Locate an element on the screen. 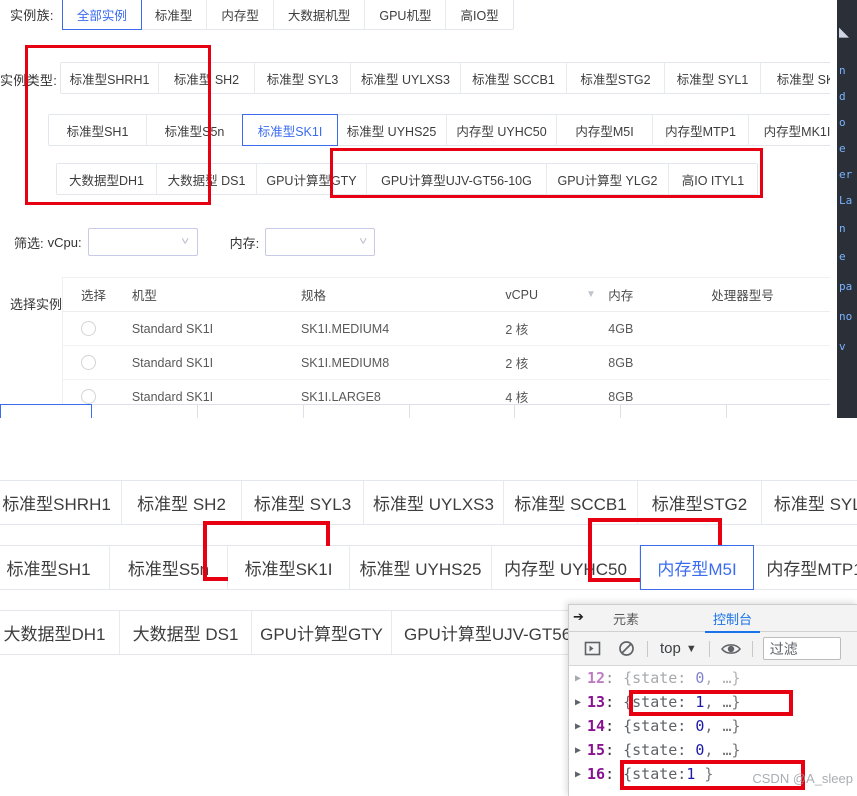  console-line-index: 13 is located at coordinates (596, 702).